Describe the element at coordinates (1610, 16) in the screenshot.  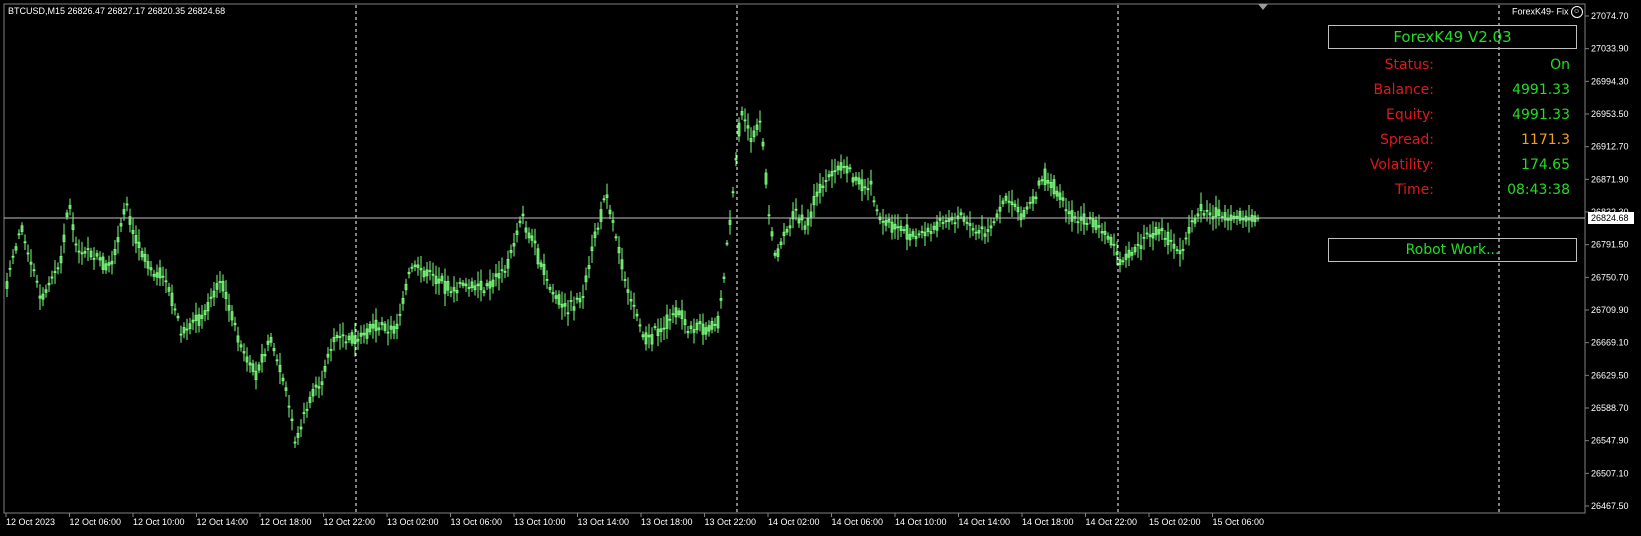
I see `price-tick-label: 27074.70` at that location.